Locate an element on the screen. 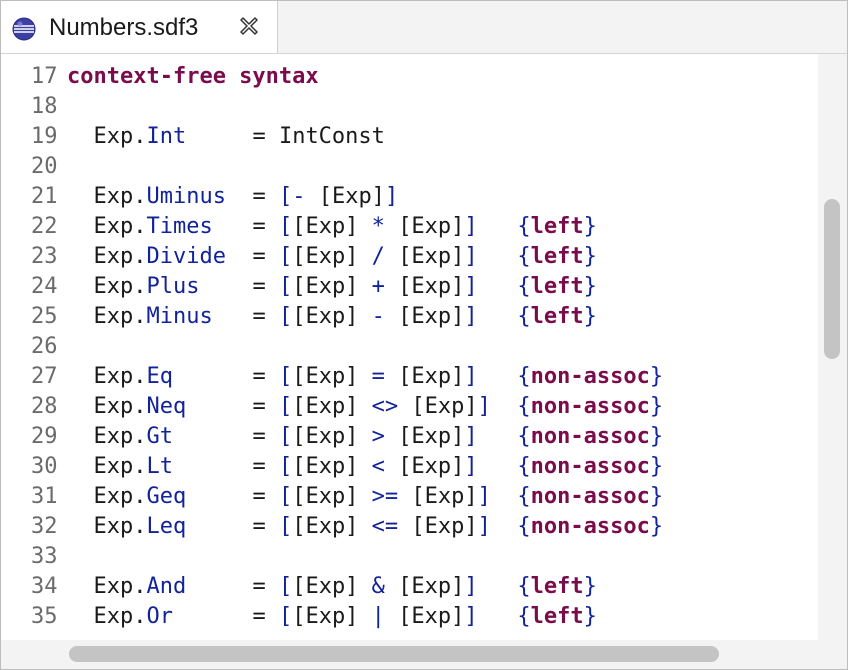  code-text: Exp.Plus = [[Exp] + [Exp]] {left} is located at coordinates (332, 287).